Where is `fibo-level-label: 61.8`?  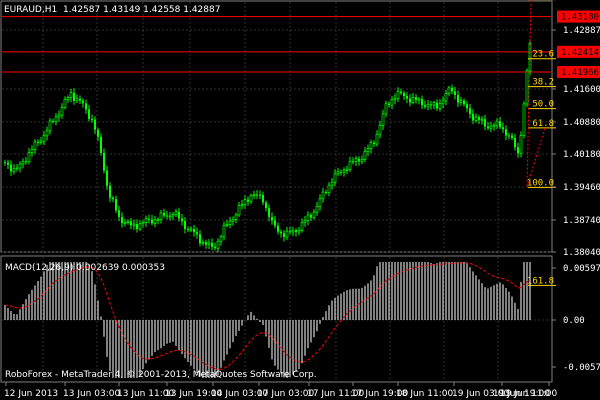 fibo-level-label: 61.8 is located at coordinates (543, 124).